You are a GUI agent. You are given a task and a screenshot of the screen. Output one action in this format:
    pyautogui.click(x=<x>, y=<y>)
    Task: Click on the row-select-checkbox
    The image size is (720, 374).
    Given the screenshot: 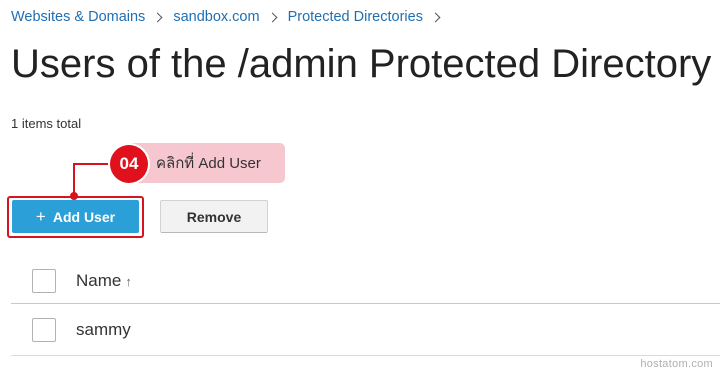 What is the action you would take?
    pyautogui.click(x=44, y=329)
    